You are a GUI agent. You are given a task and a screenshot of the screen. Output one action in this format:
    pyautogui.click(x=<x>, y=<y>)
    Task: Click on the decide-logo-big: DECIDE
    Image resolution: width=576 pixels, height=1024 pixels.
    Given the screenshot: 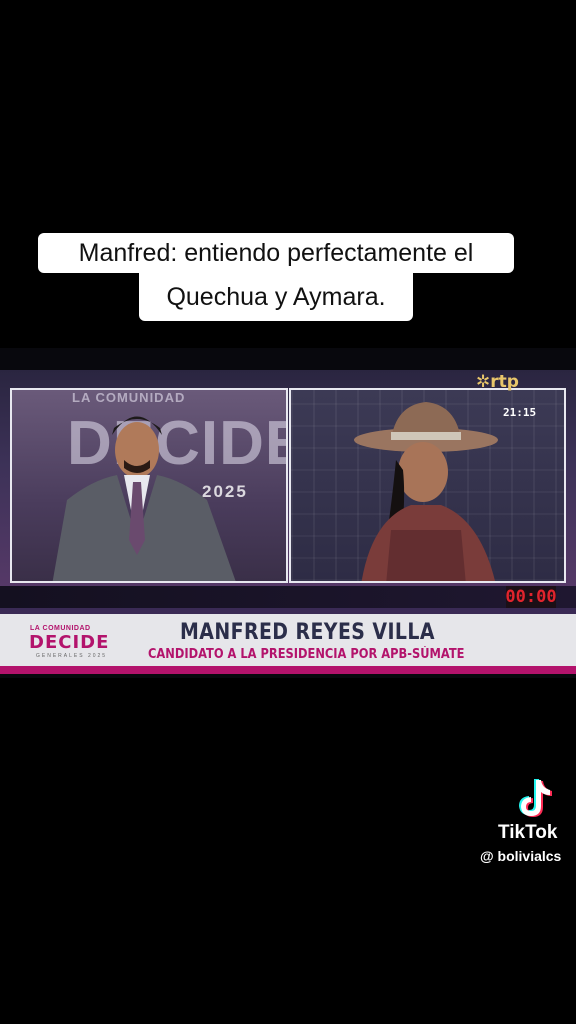 What is the action you would take?
    pyautogui.click(x=69, y=642)
    